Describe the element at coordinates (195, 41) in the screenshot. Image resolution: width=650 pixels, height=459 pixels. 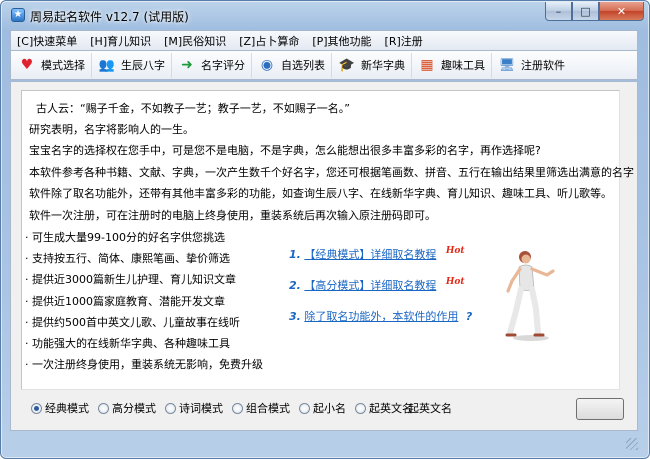
I see `menu-folklore: [M]民俗知识` at that location.